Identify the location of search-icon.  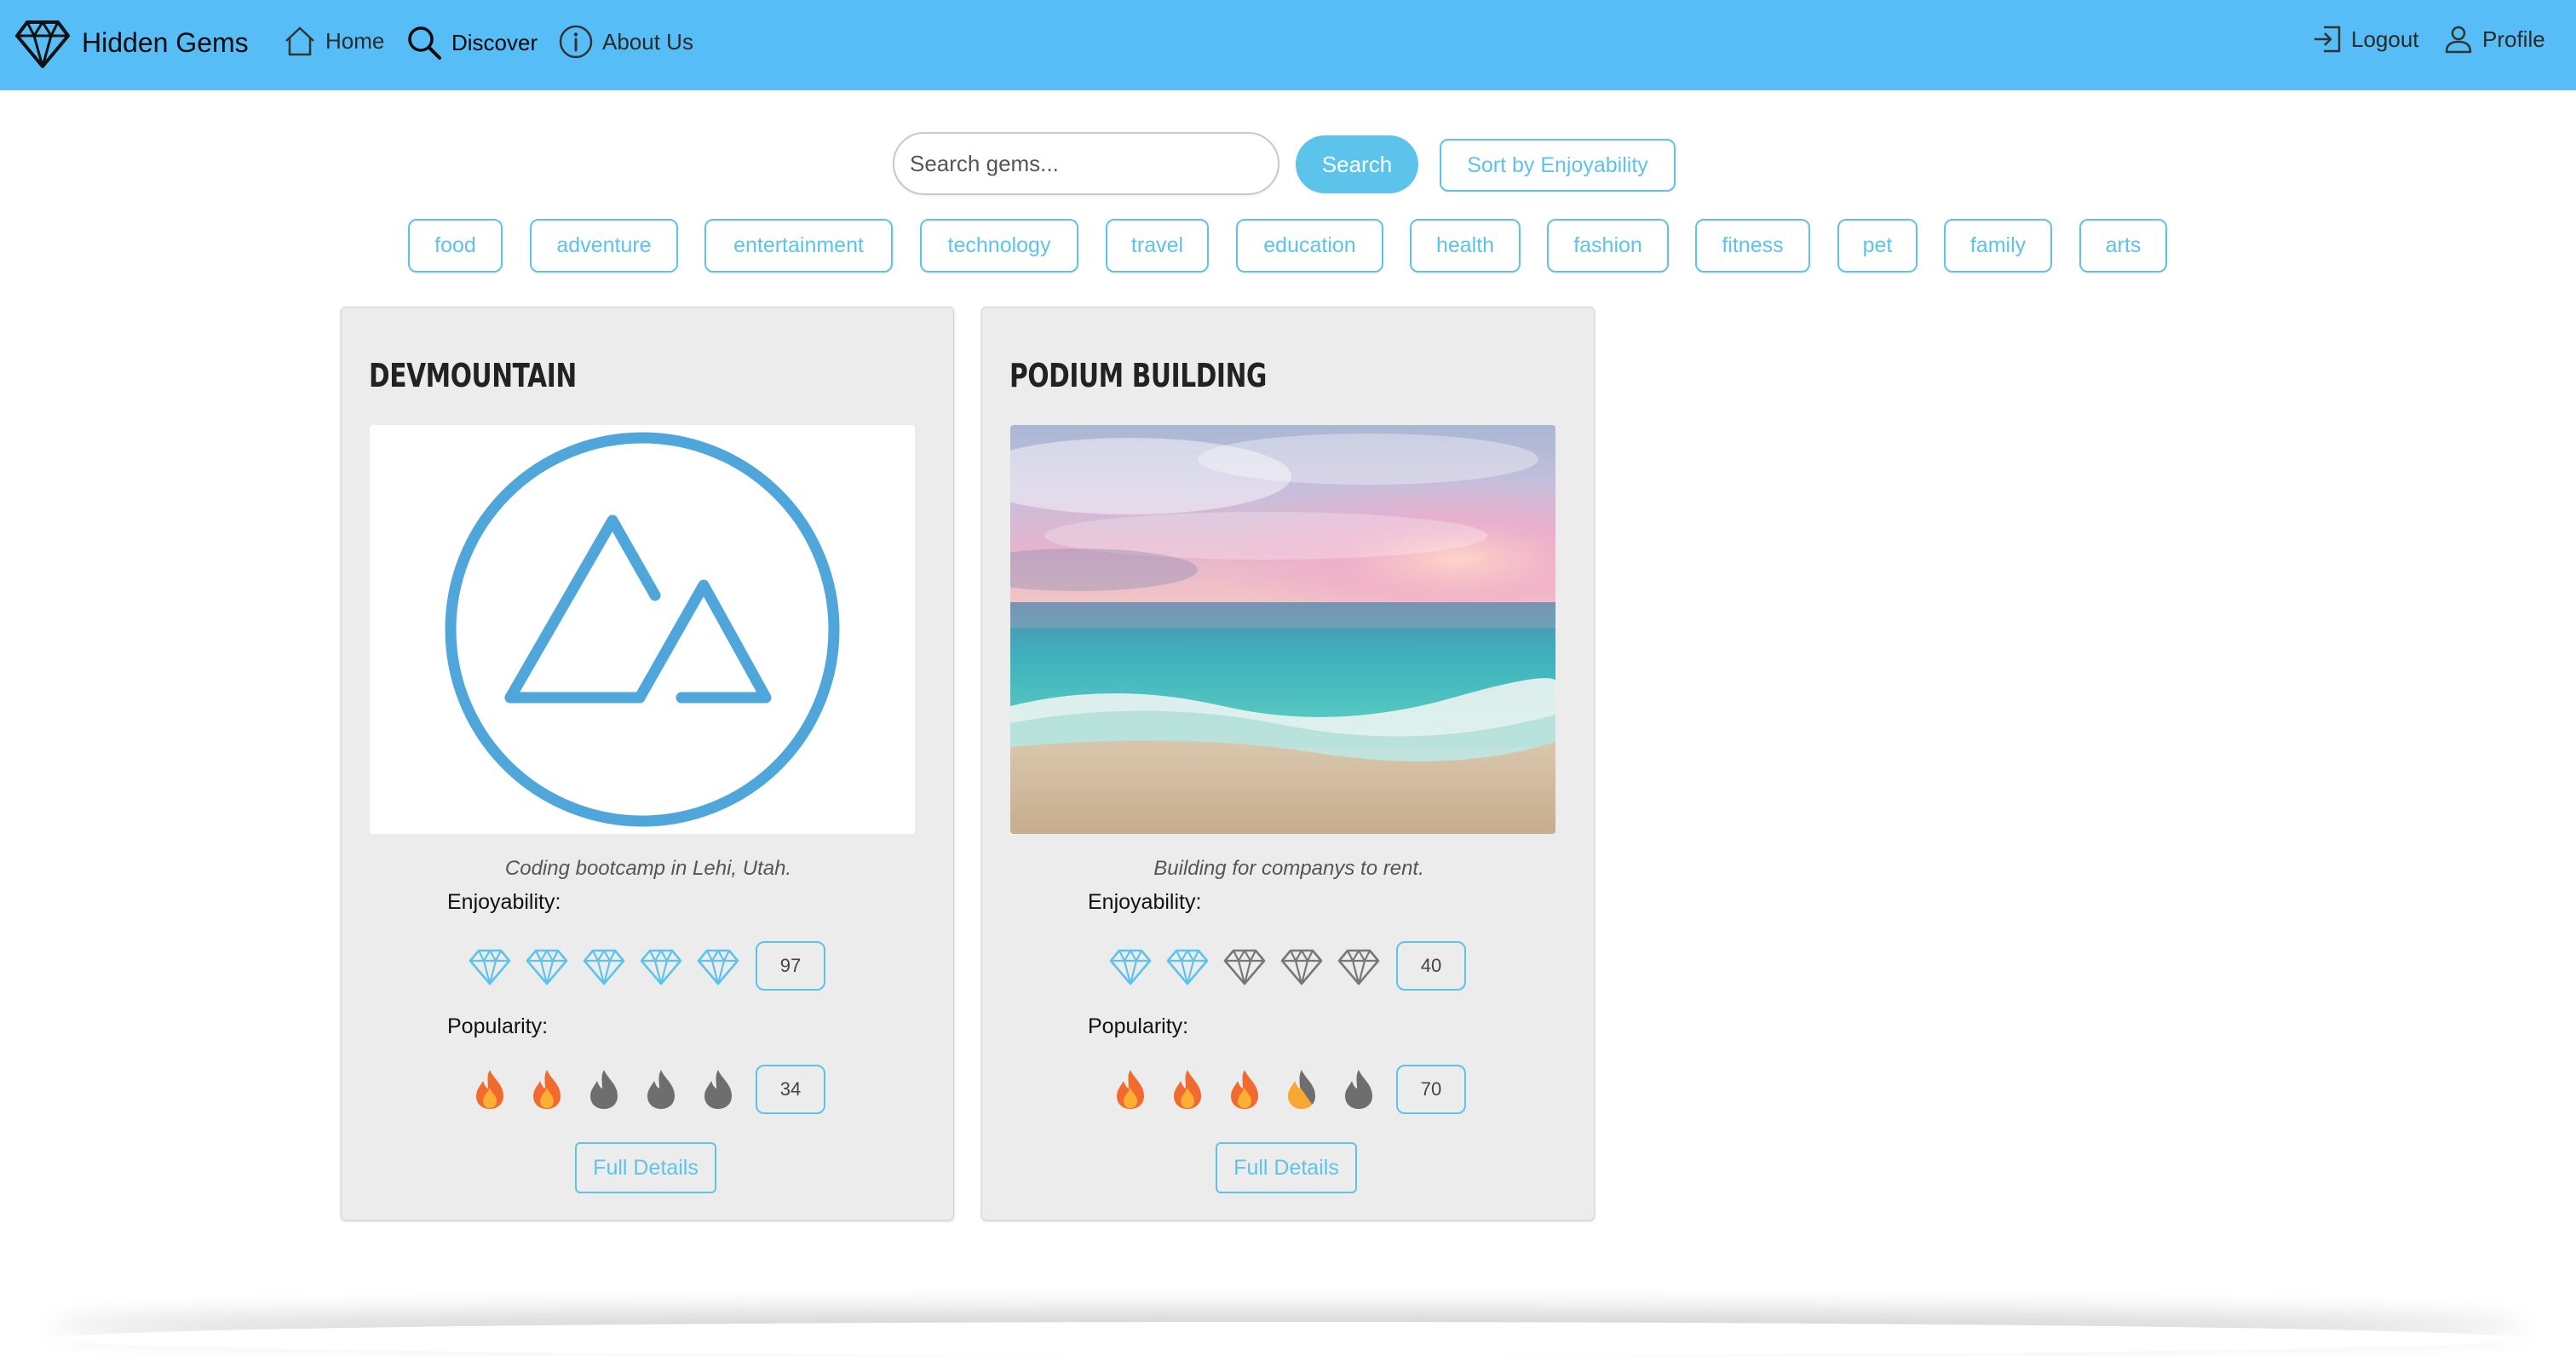
(425, 43).